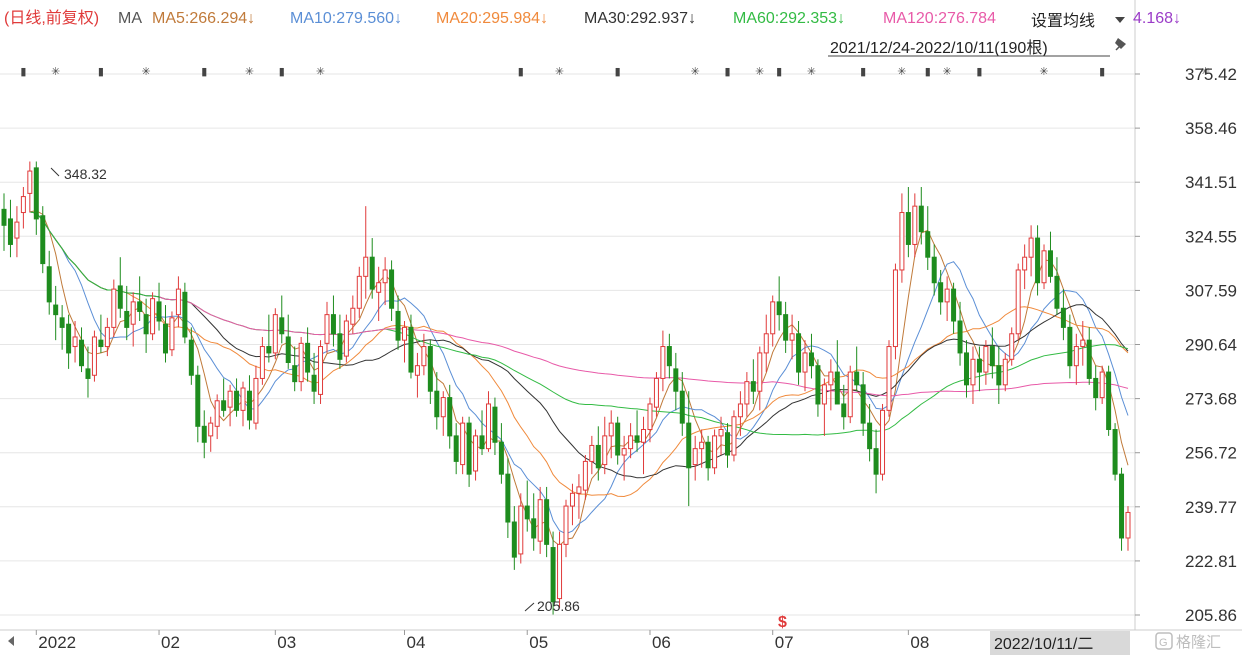 This screenshot has height=655, width=1242. Describe the element at coordinates (1211, 128) in the screenshot. I see `y-tick-label: 358.46` at that location.